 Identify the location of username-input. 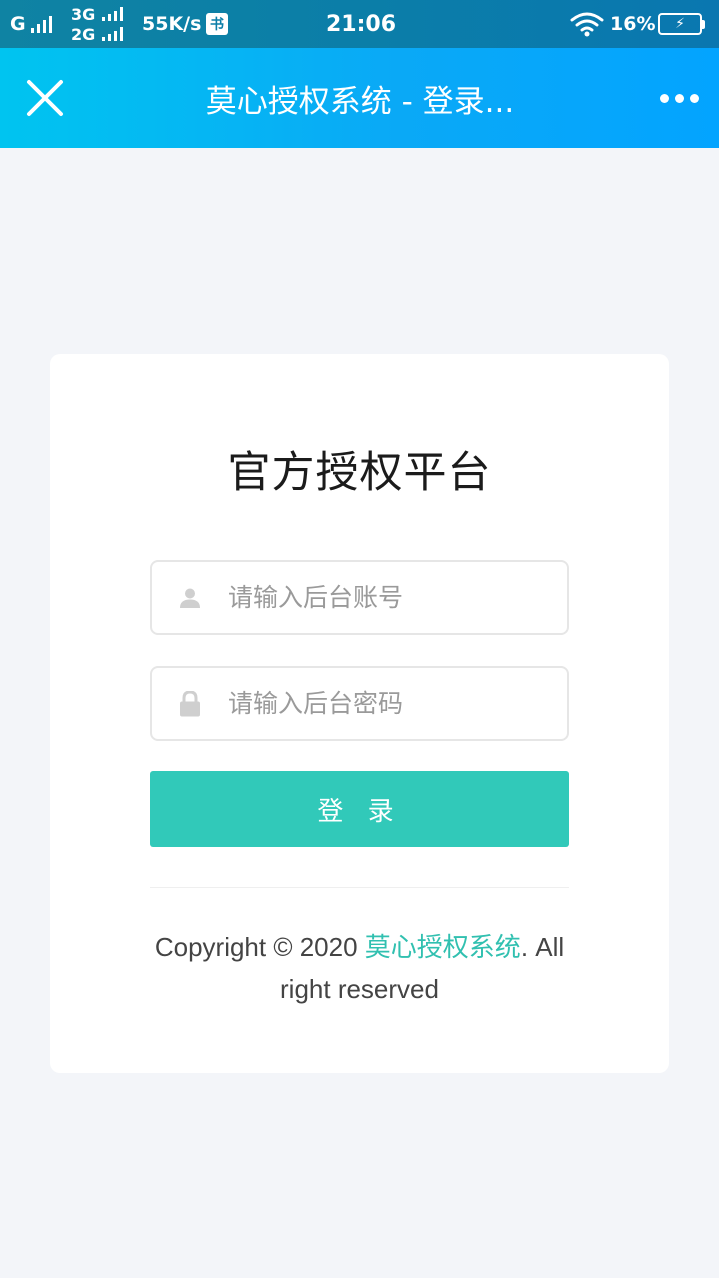
(388, 597).